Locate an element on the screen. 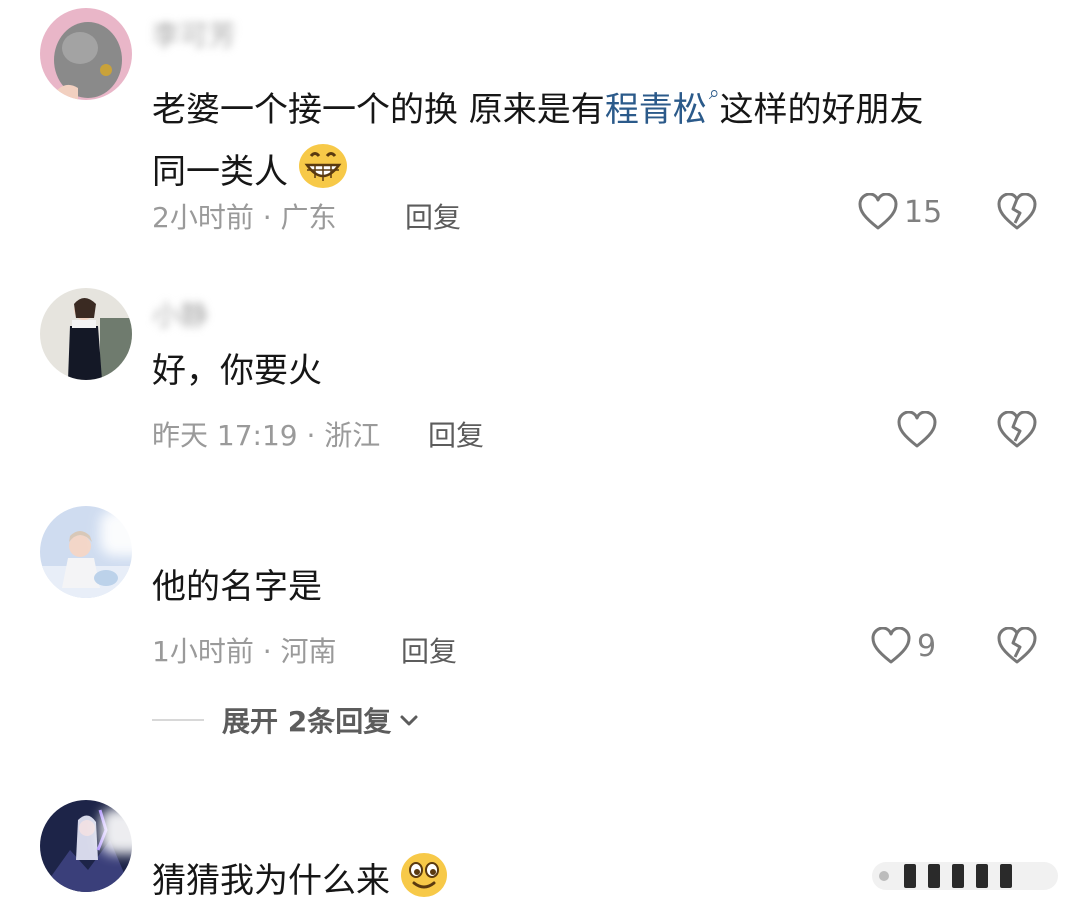 This screenshot has width=1080, height=918. search-icon: ⌕ is located at coordinates (714, 93).